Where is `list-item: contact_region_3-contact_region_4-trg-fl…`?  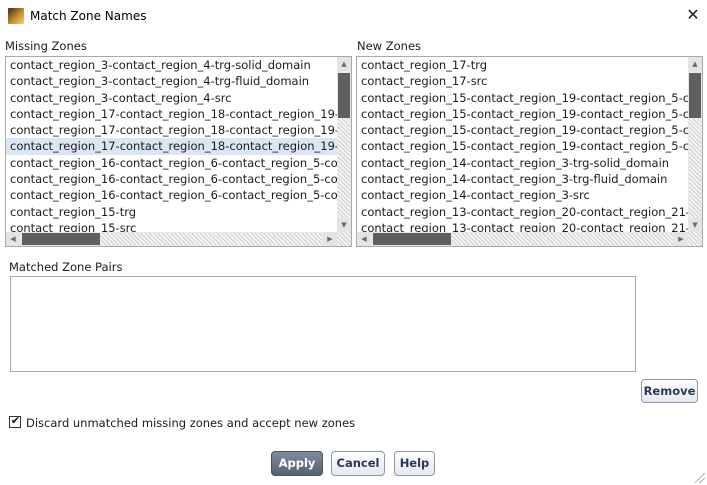 list-item: contact_region_3-contact_region_4-trg-fl… is located at coordinates (171, 81).